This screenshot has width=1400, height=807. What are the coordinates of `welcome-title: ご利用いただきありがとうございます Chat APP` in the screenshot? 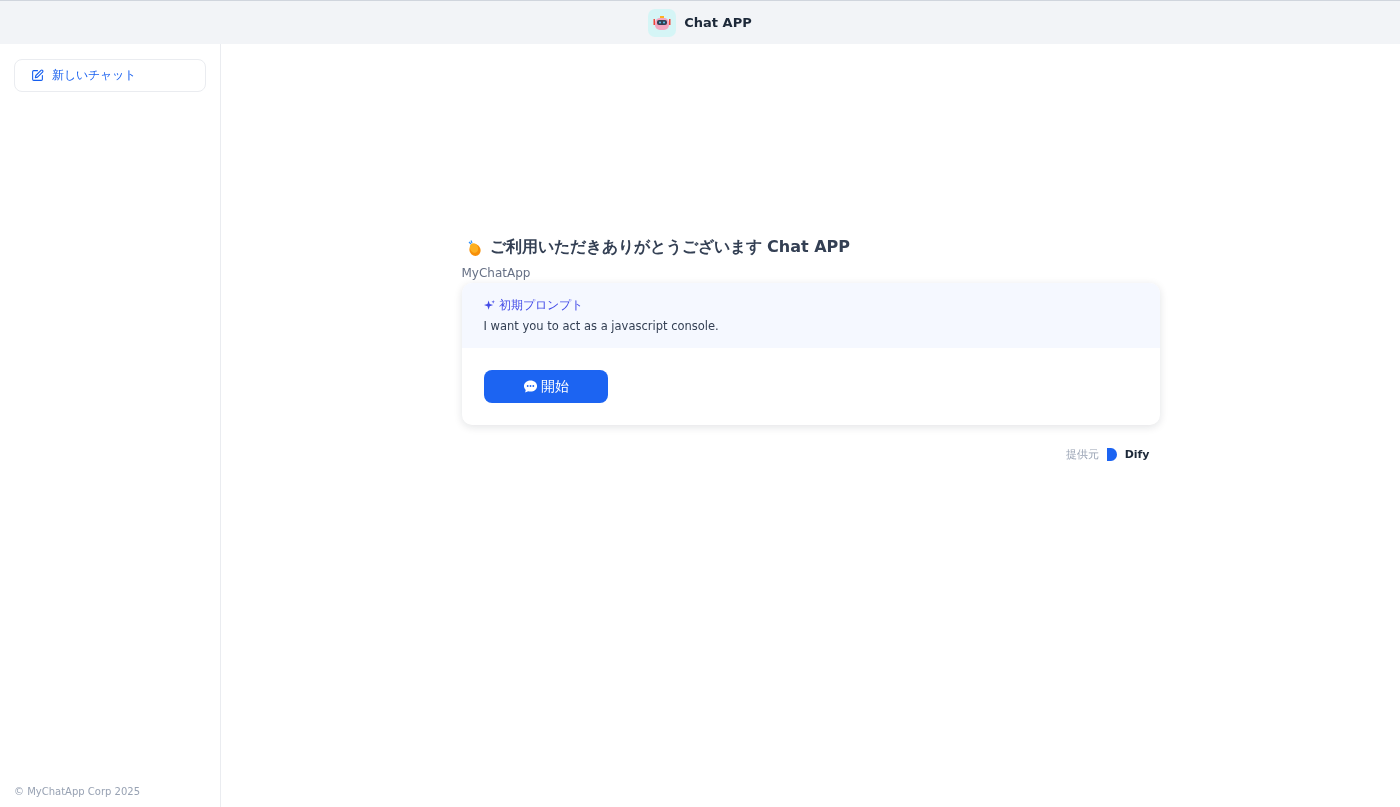 It's located at (670, 247).